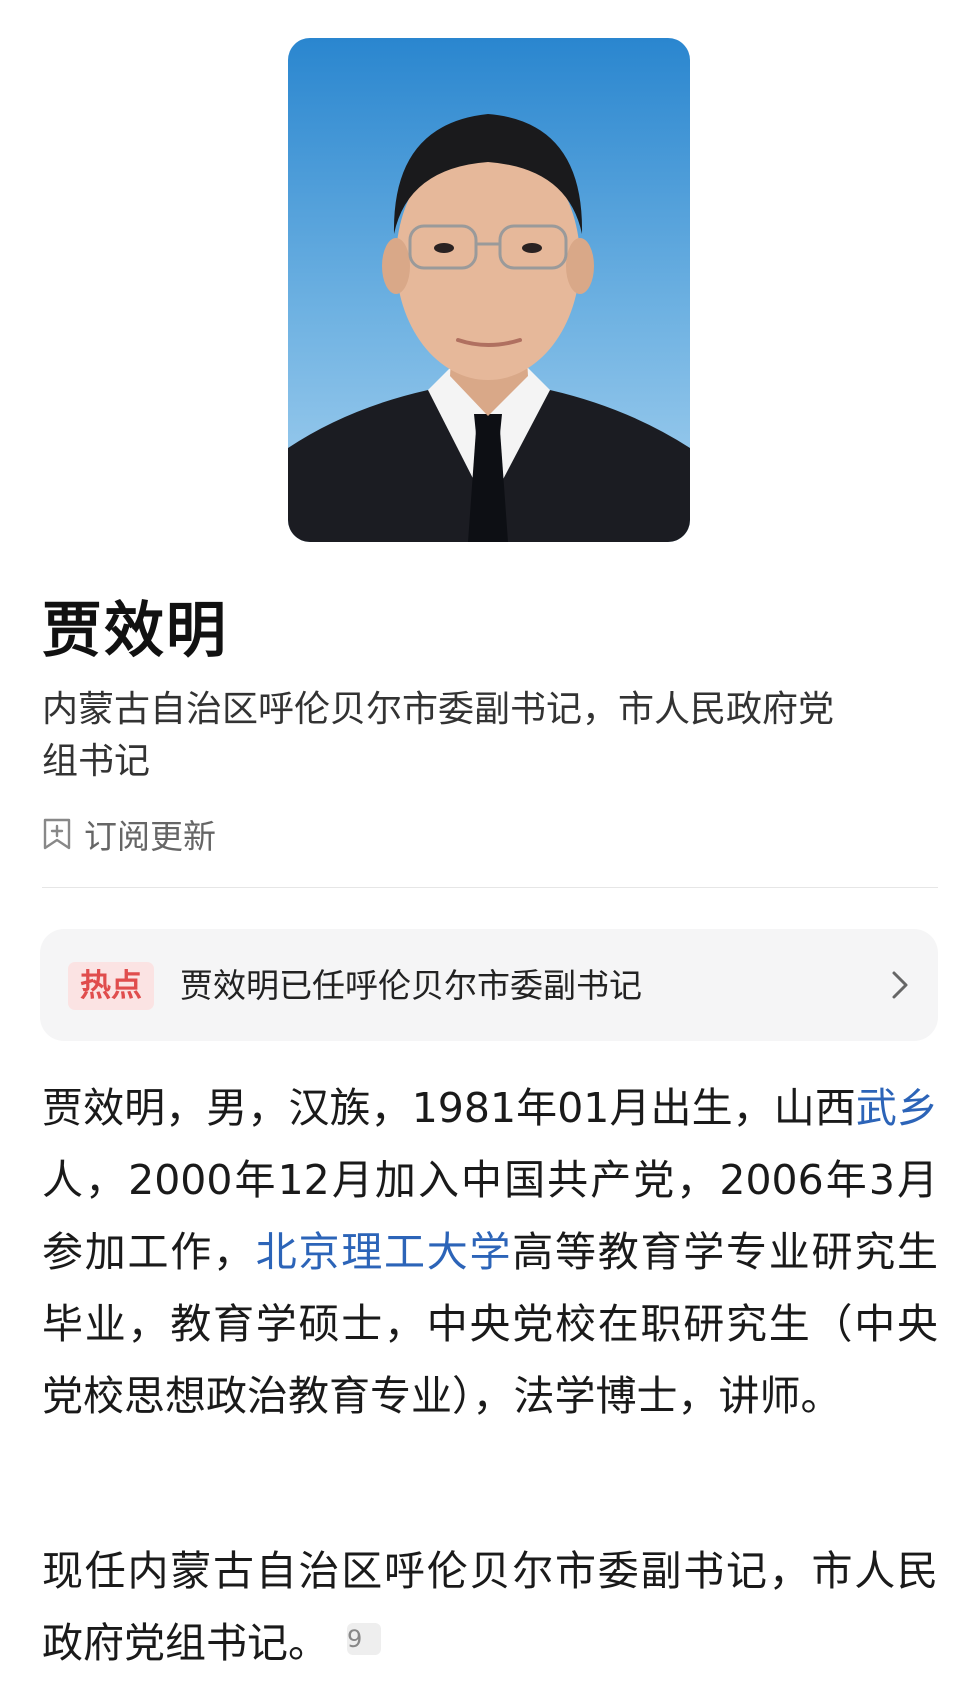  Describe the element at coordinates (449, 1108) in the screenshot. I see `bio-text: 贾效明，男，汉族，1981年01月出生，山西` at that location.